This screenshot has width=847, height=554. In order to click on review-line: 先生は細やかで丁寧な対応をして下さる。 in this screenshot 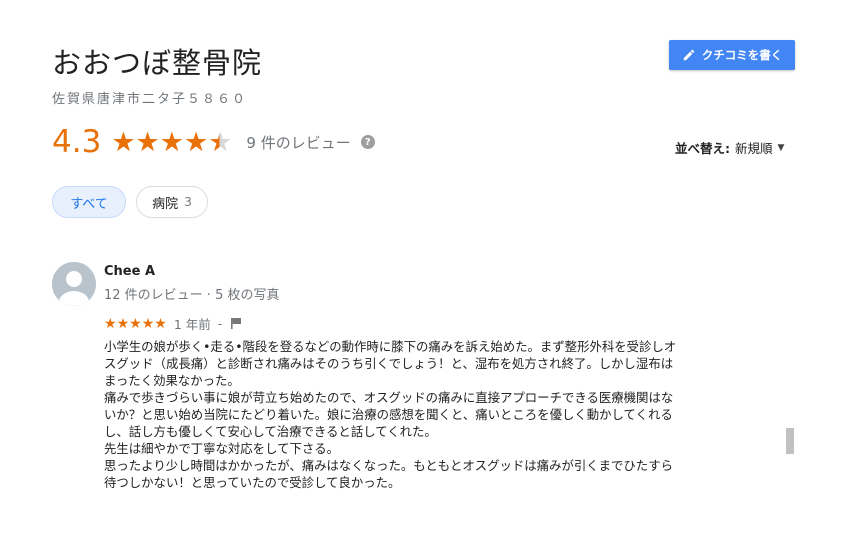, I will do `click(222, 448)`.